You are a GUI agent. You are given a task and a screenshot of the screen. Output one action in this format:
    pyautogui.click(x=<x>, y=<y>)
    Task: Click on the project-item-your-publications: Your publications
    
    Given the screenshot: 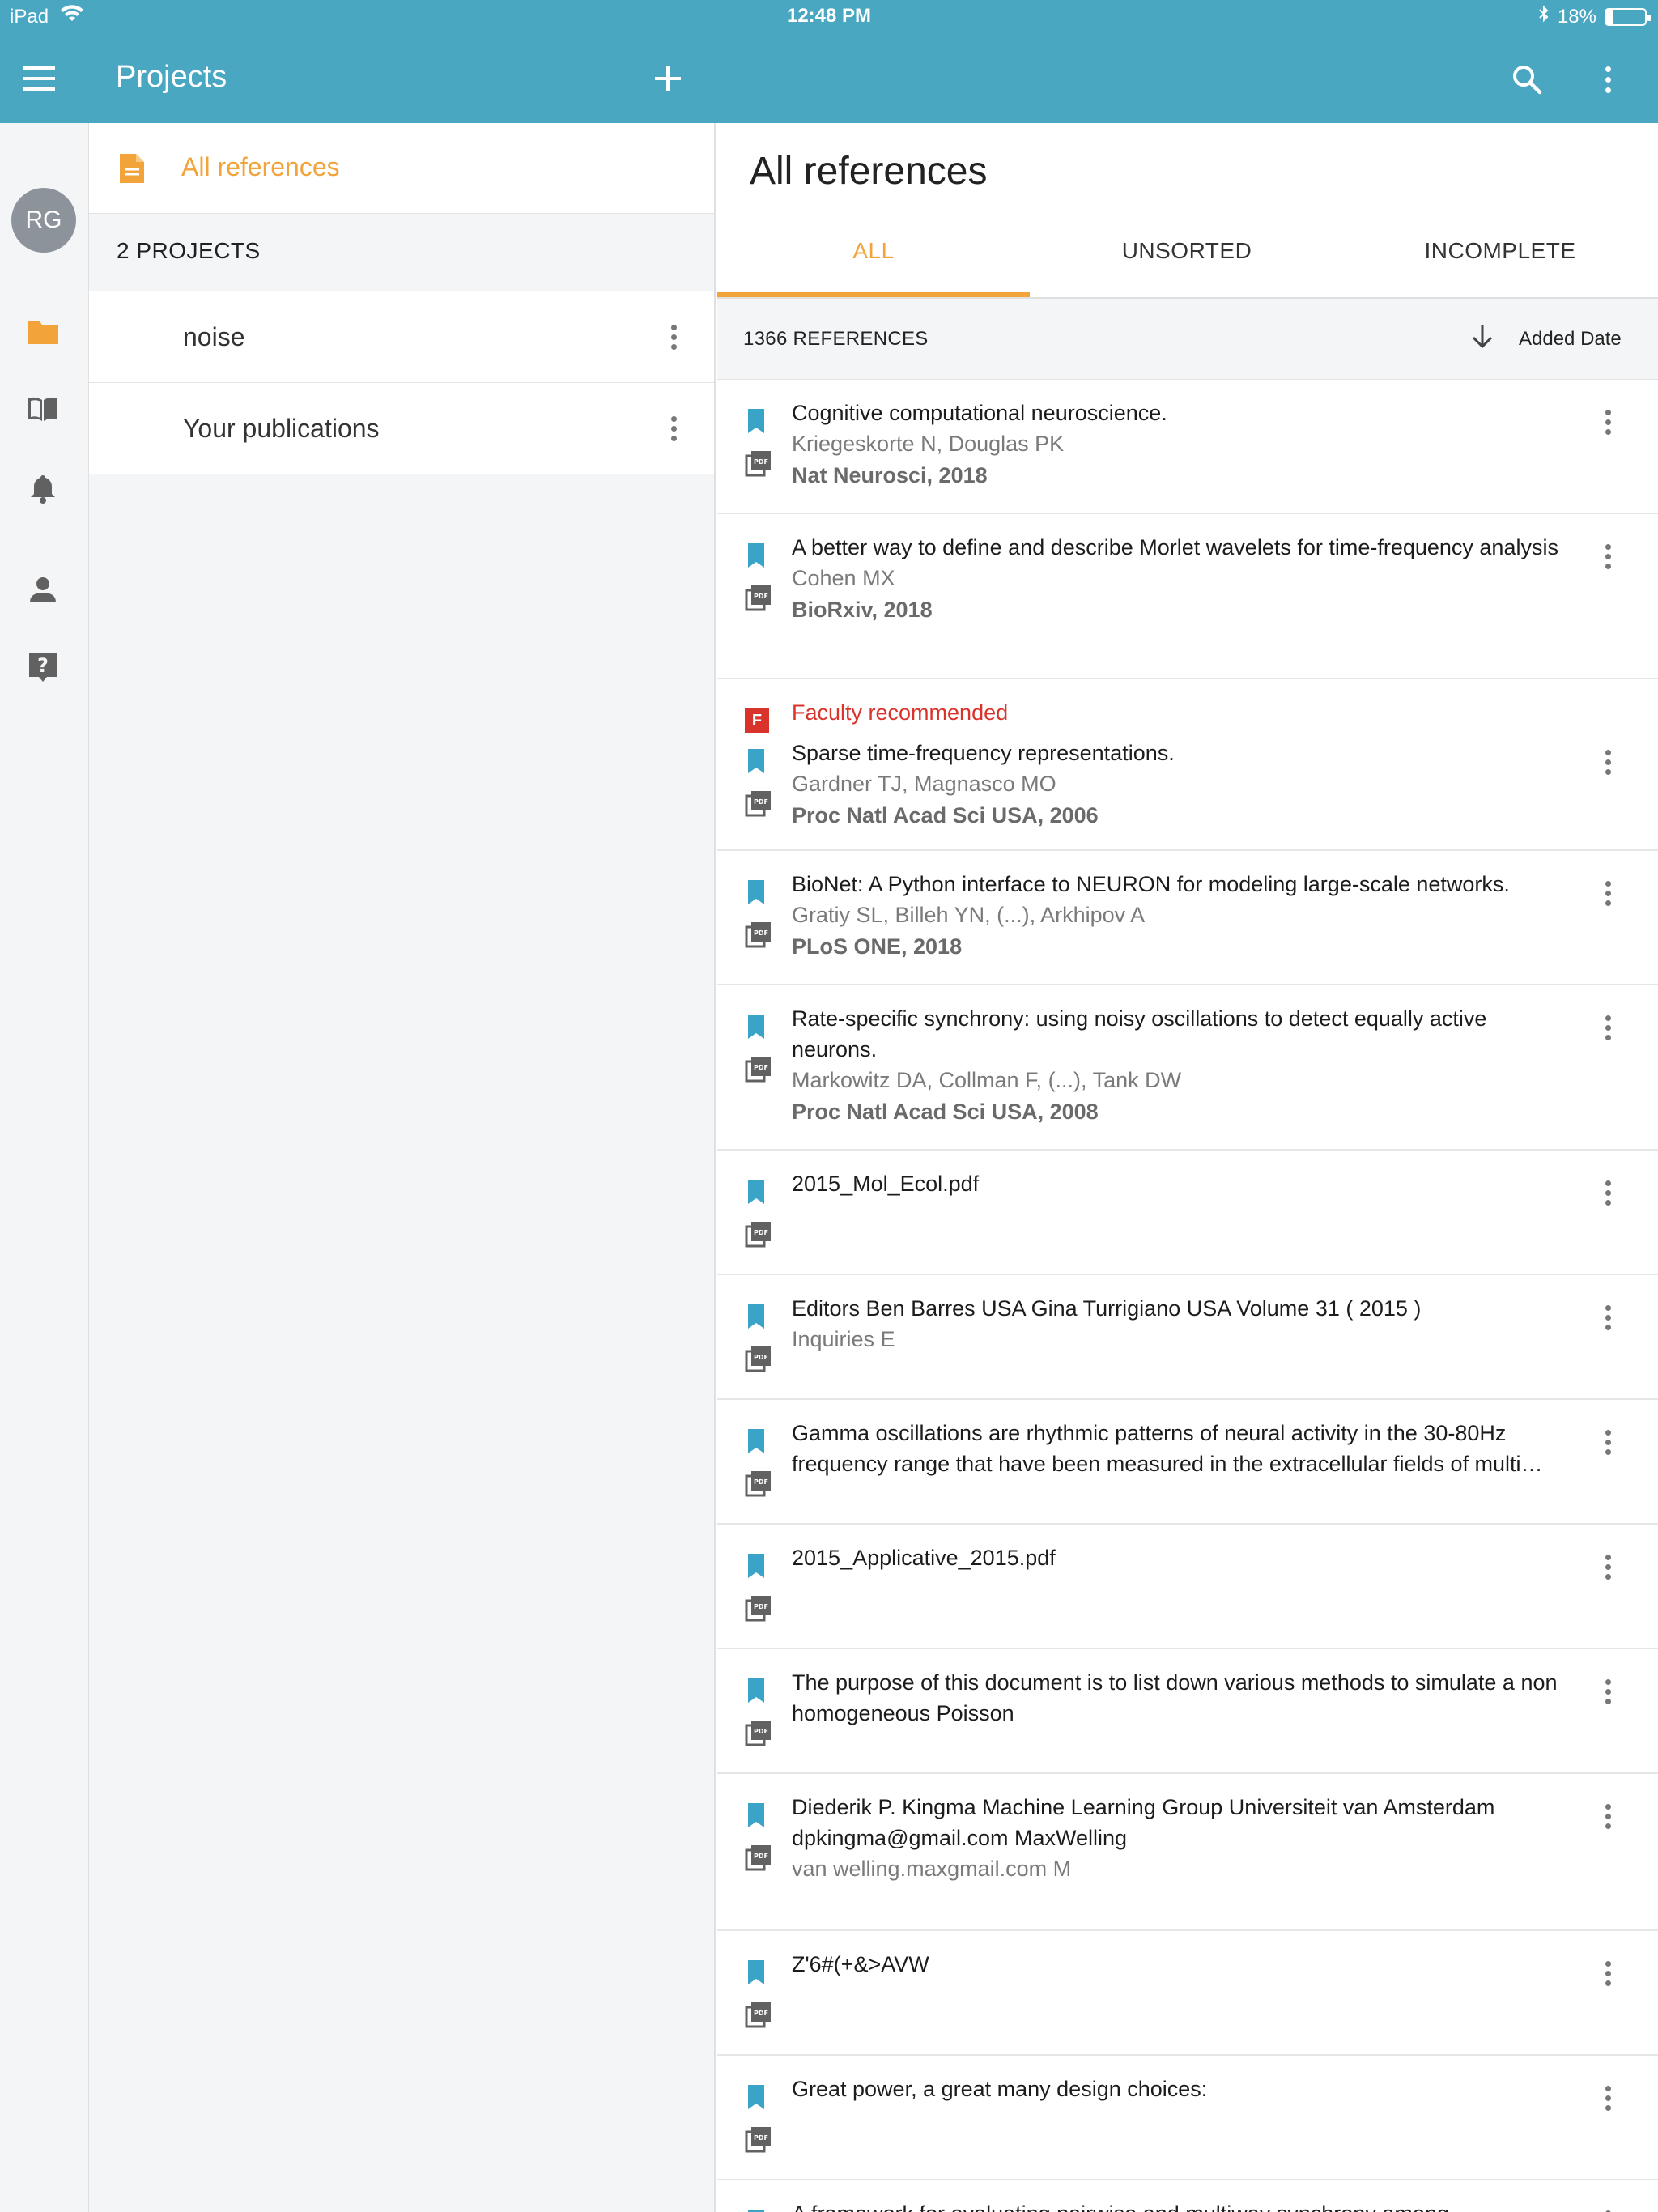 What is the action you would take?
    pyautogui.click(x=401, y=429)
    